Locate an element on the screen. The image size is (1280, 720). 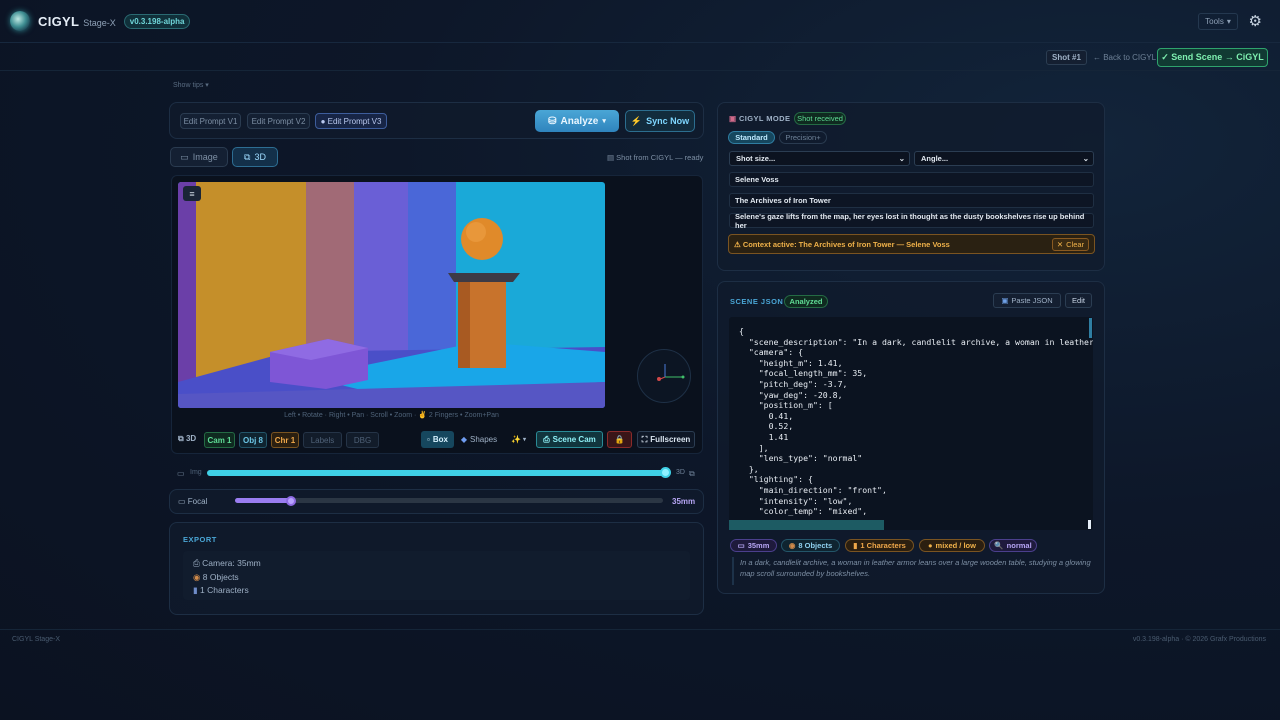
pedestal-top is located at coordinates (484, 277).